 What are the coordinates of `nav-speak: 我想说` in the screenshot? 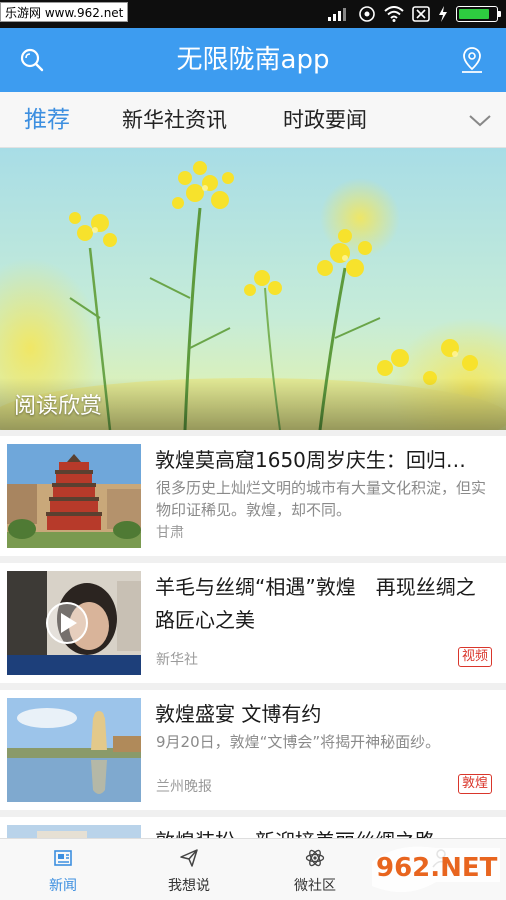 It's located at (189, 869).